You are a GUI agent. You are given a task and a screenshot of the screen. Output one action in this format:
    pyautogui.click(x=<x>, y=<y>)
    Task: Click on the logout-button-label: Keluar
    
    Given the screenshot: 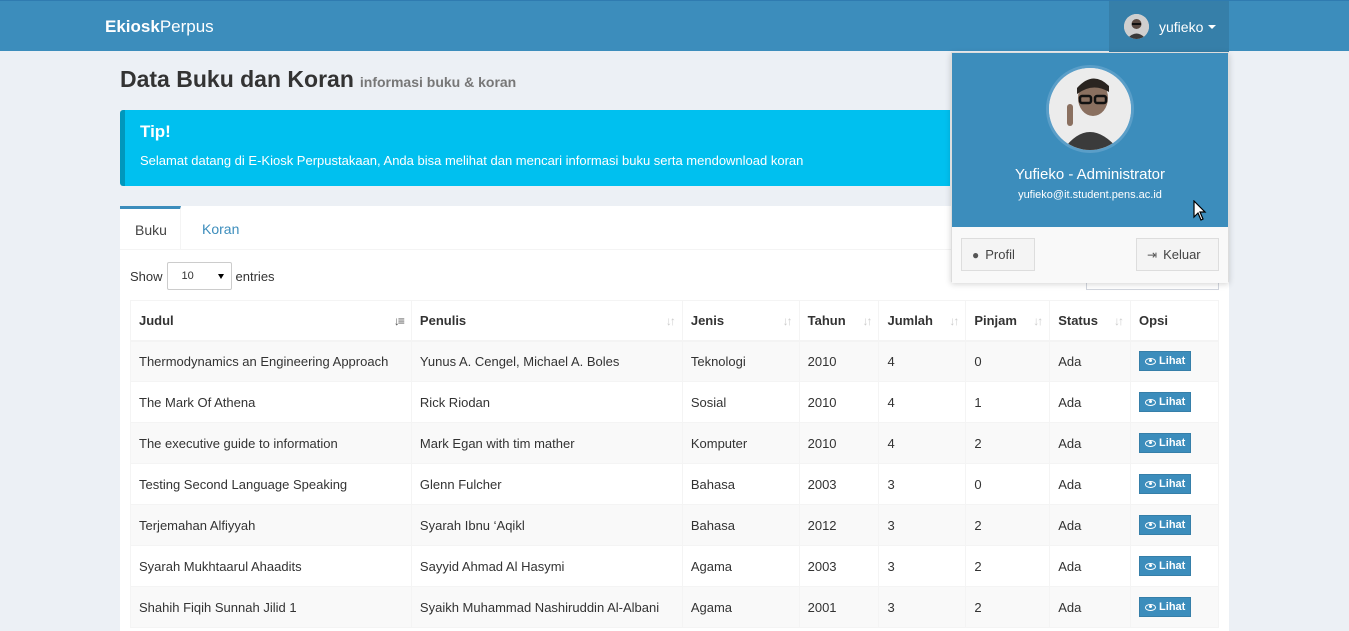 What is the action you would take?
    pyautogui.click(x=1182, y=254)
    